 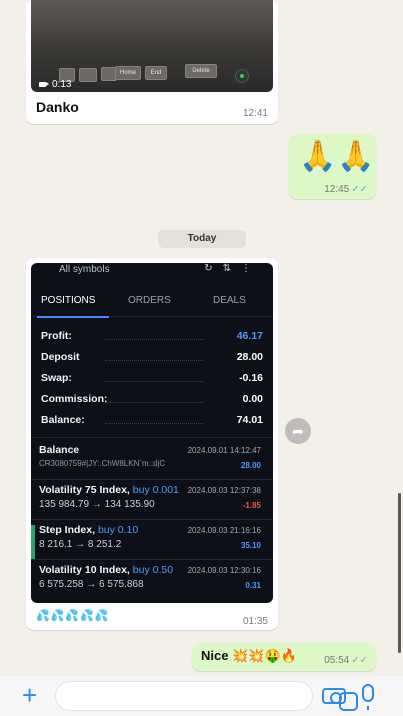 I want to click on trade-header: All symbols ↻⇅⋮, so click(x=152, y=270).